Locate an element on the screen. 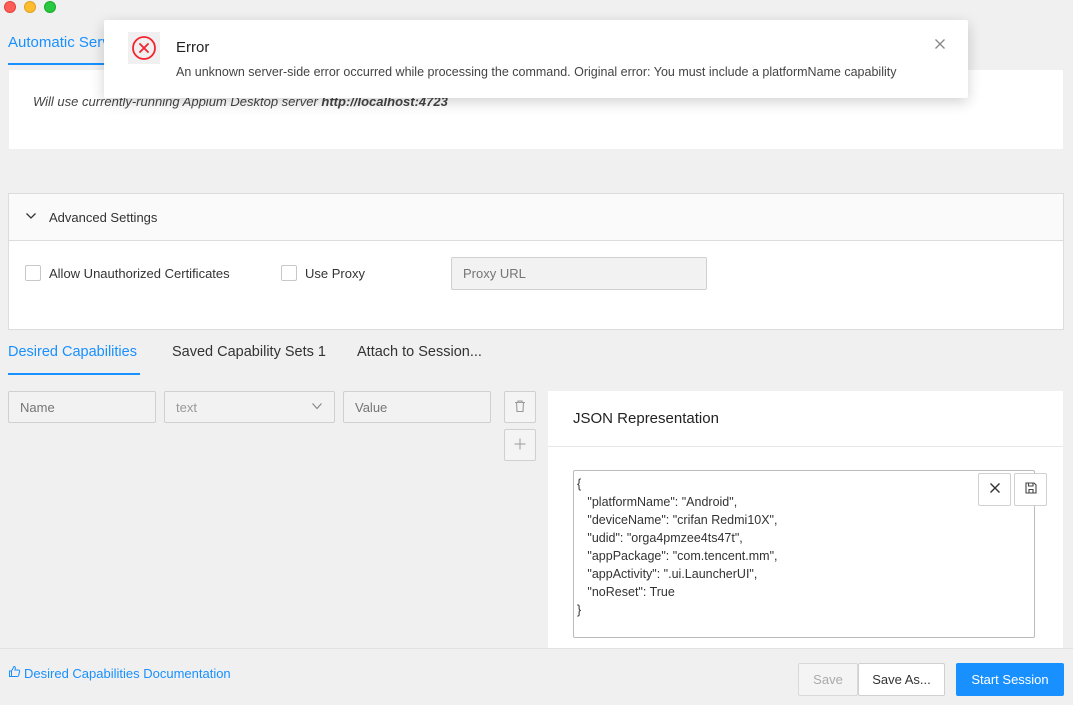  add-capability-button is located at coordinates (520, 445).